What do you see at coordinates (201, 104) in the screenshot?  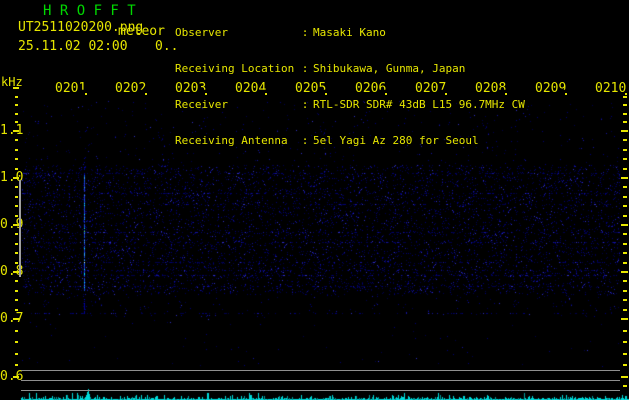 I see `info-label: Receiver` at bounding box center [201, 104].